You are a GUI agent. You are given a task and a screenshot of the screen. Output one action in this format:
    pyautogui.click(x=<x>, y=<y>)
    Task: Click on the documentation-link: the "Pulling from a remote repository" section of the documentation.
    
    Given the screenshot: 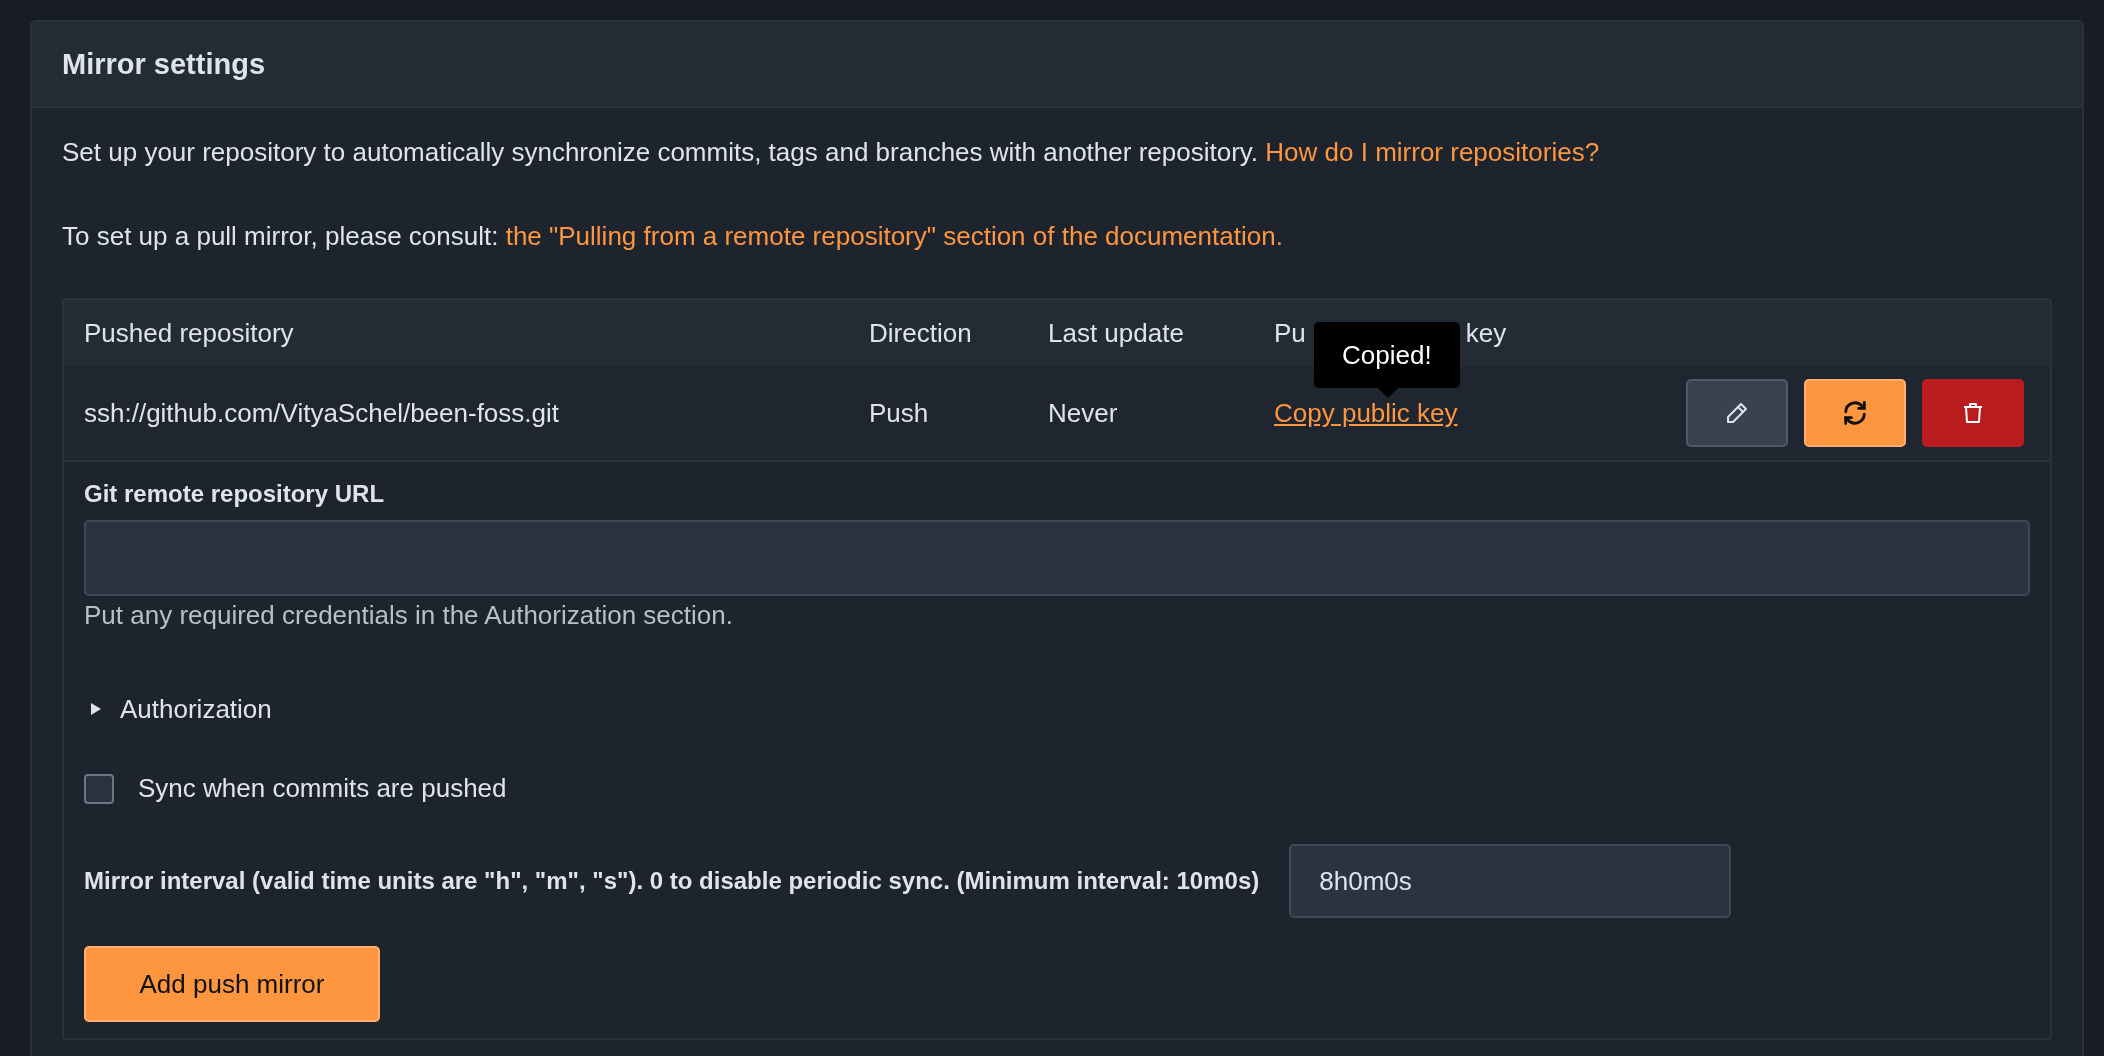 What is the action you would take?
    pyautogui.click(x=894, y=236)
    